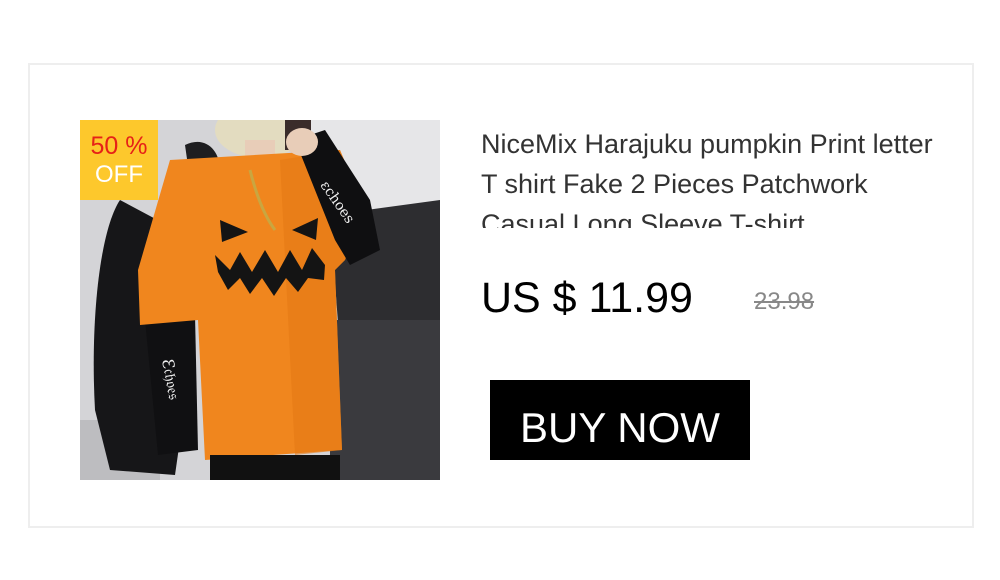 Image resolution: width=1000 pixels, height=580 pixels. What do you see at coordinates (119, 174) in the screenshot?
I see `discount-off-label: OFF` at bounding box center [119, 174].